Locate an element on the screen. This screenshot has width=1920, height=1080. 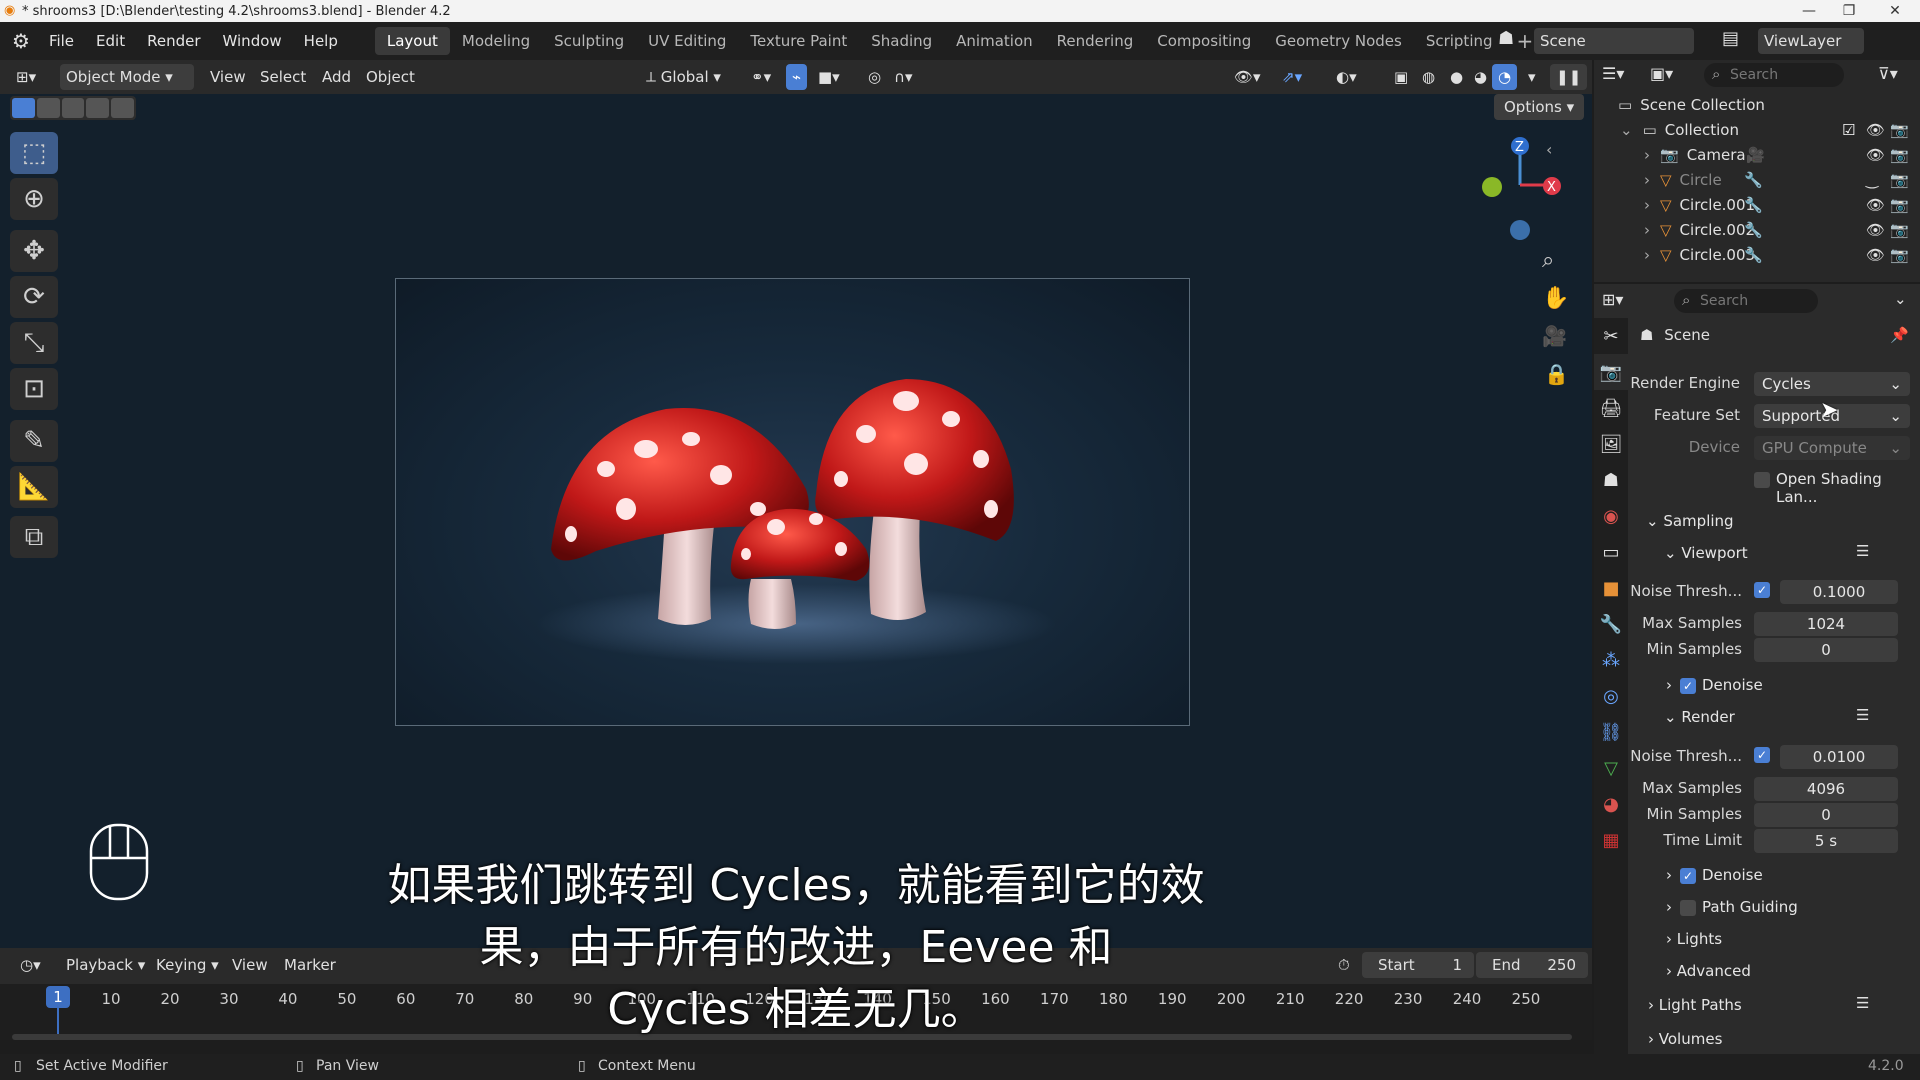
eye-closed-icon: ‿ is located at coordinates (1872, 180).